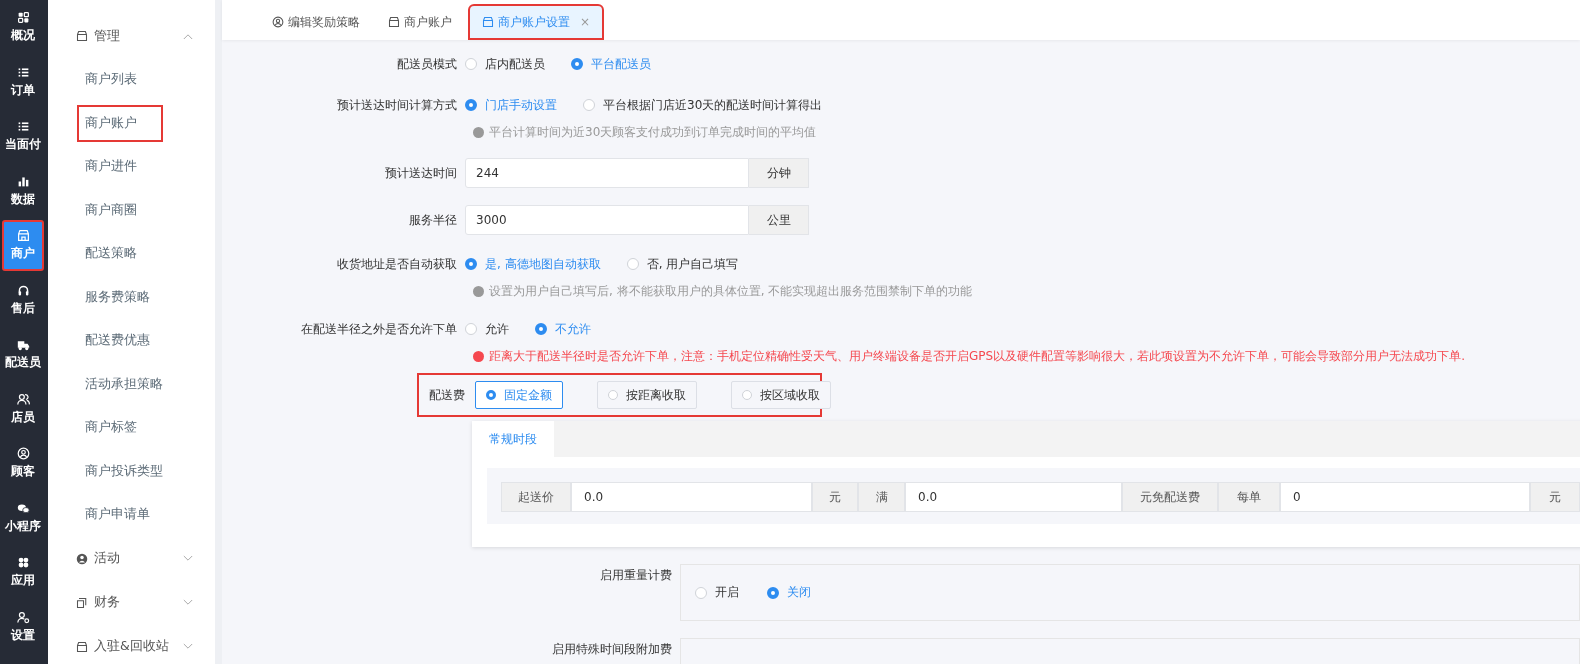  What do you see at coordinates (23, 136) in the screenshot?
I see `rail-item: 当面付` at bounding box center [23, 136].